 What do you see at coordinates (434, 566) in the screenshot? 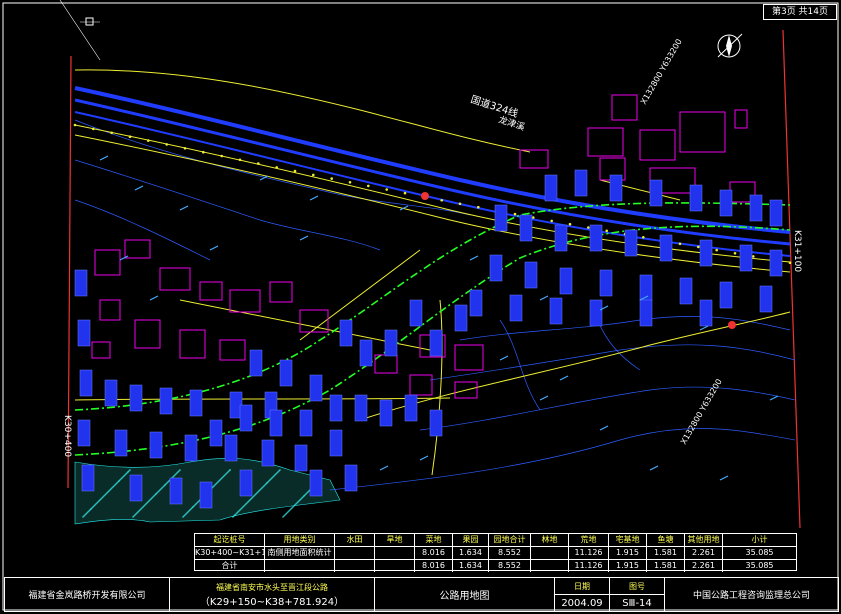
I see `table-cell: 8.016` at bounding box center [434, 566].